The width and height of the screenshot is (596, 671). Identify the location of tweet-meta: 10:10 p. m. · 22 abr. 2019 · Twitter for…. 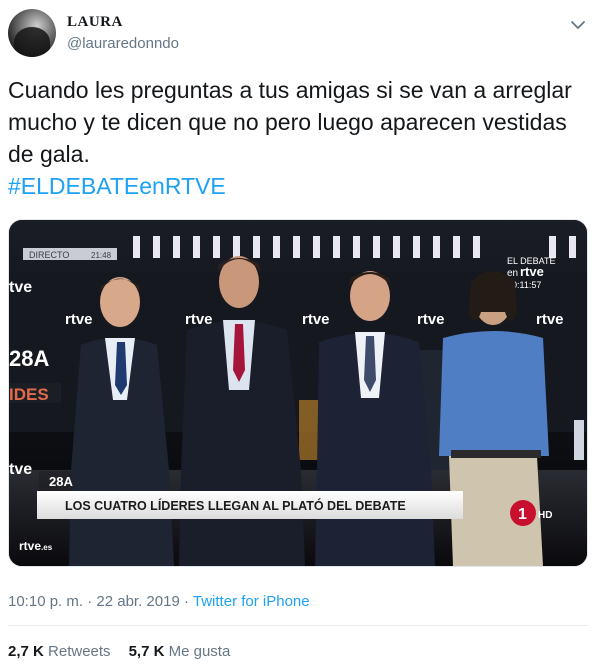
(159, 601).